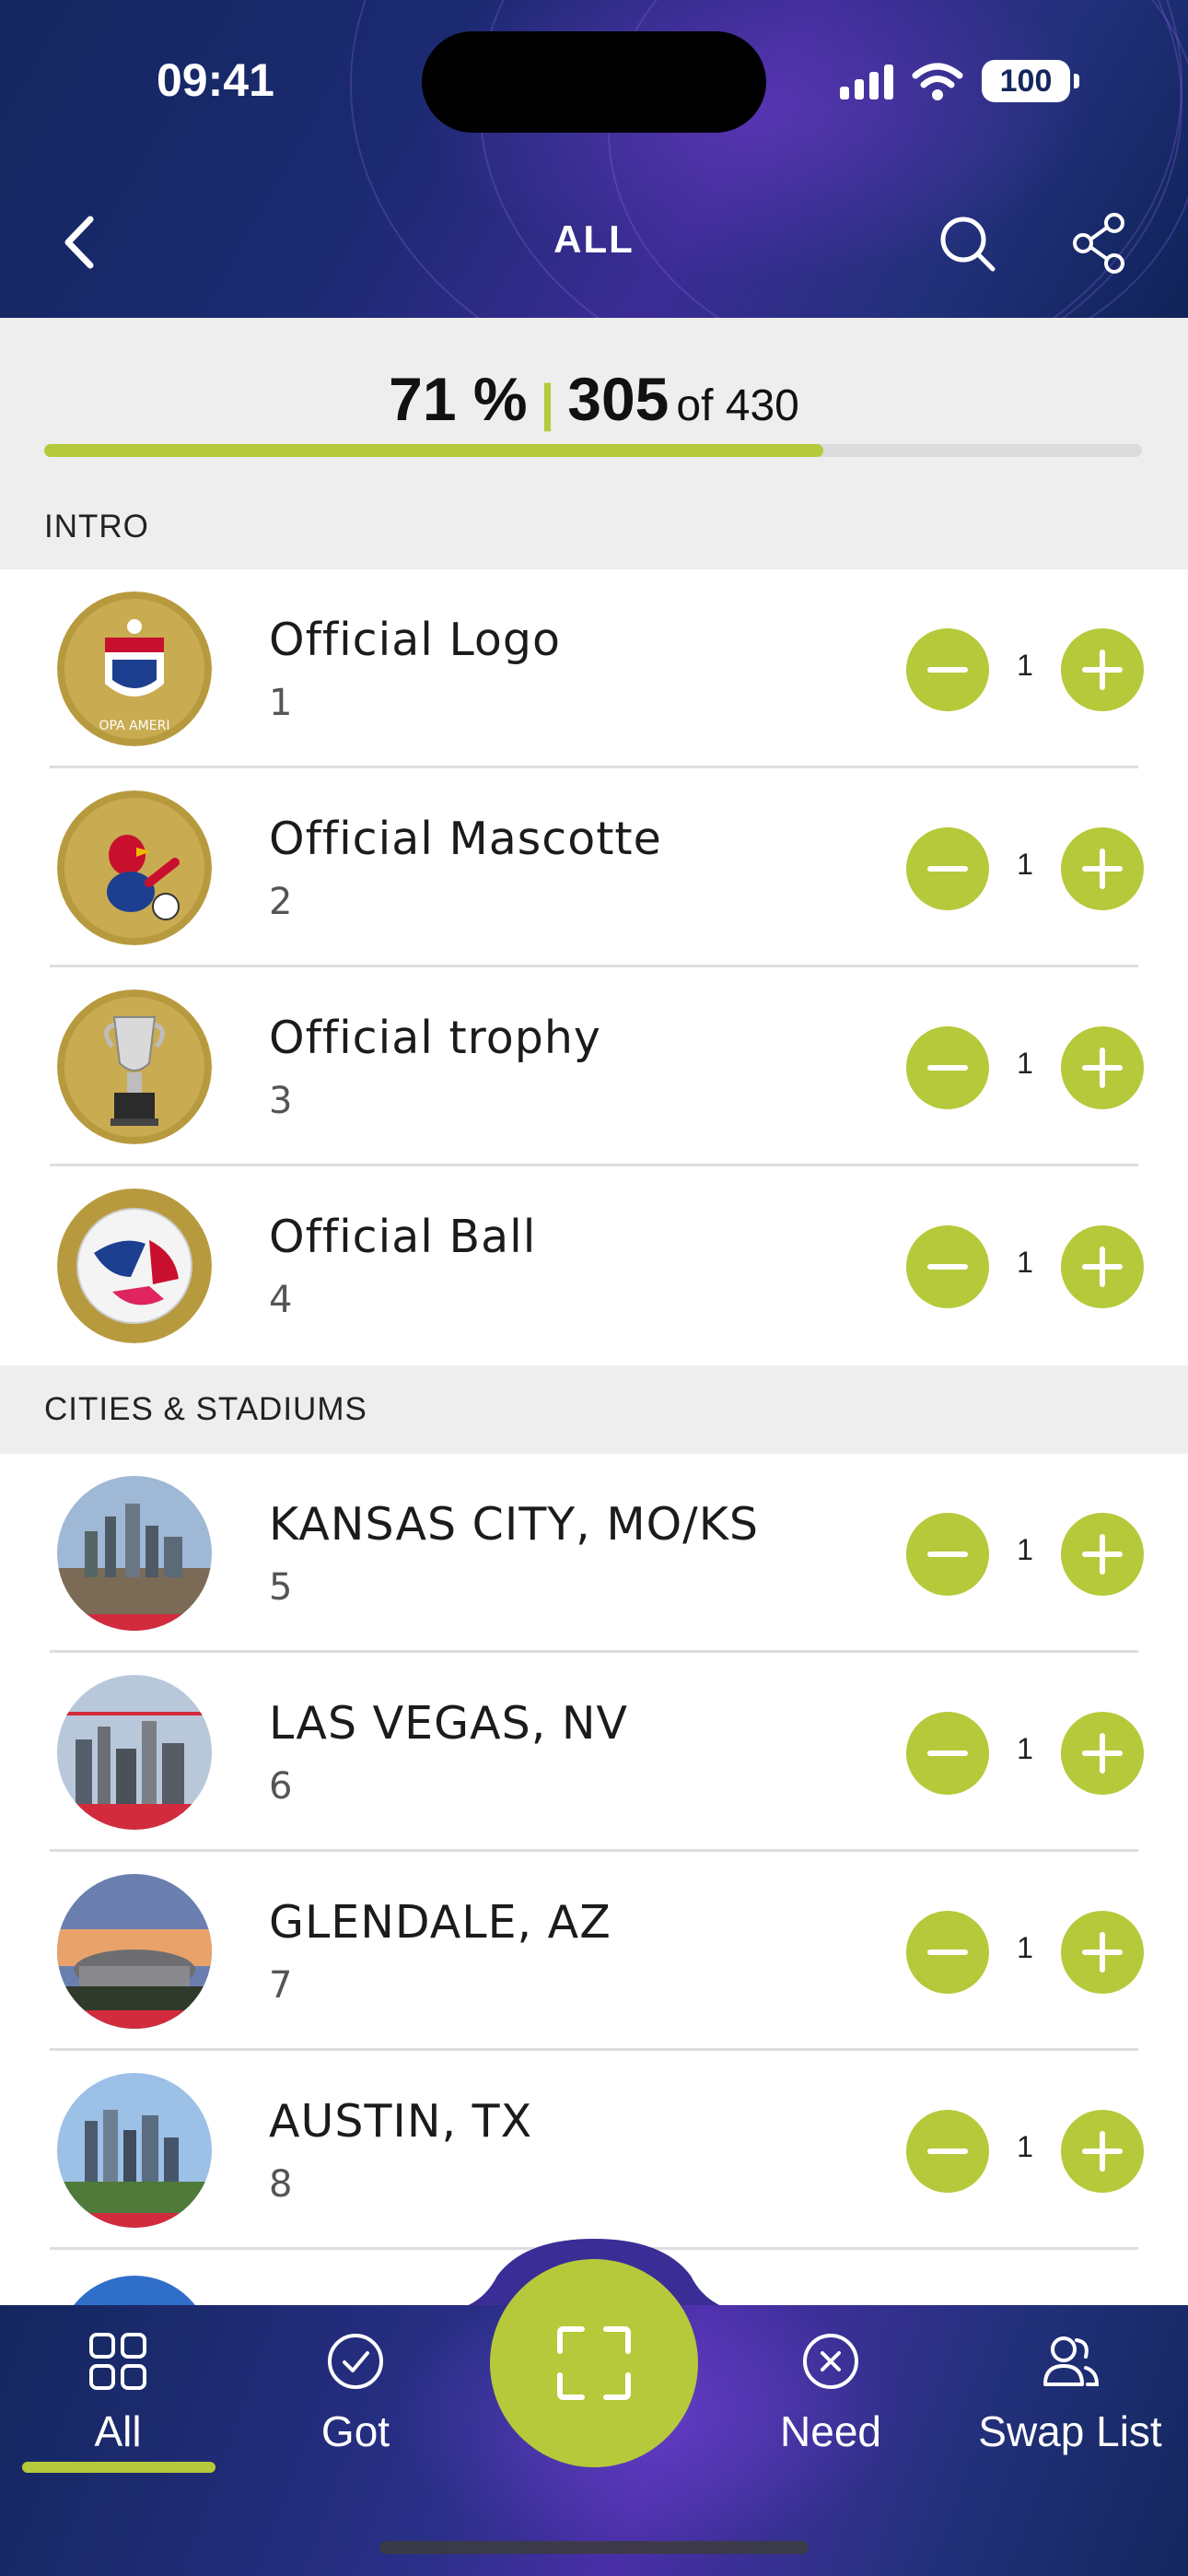  What do you see at coordinates (215, 80) in the screenshot?
I see `status-time: 09:41` at bounding box center [215, 80].